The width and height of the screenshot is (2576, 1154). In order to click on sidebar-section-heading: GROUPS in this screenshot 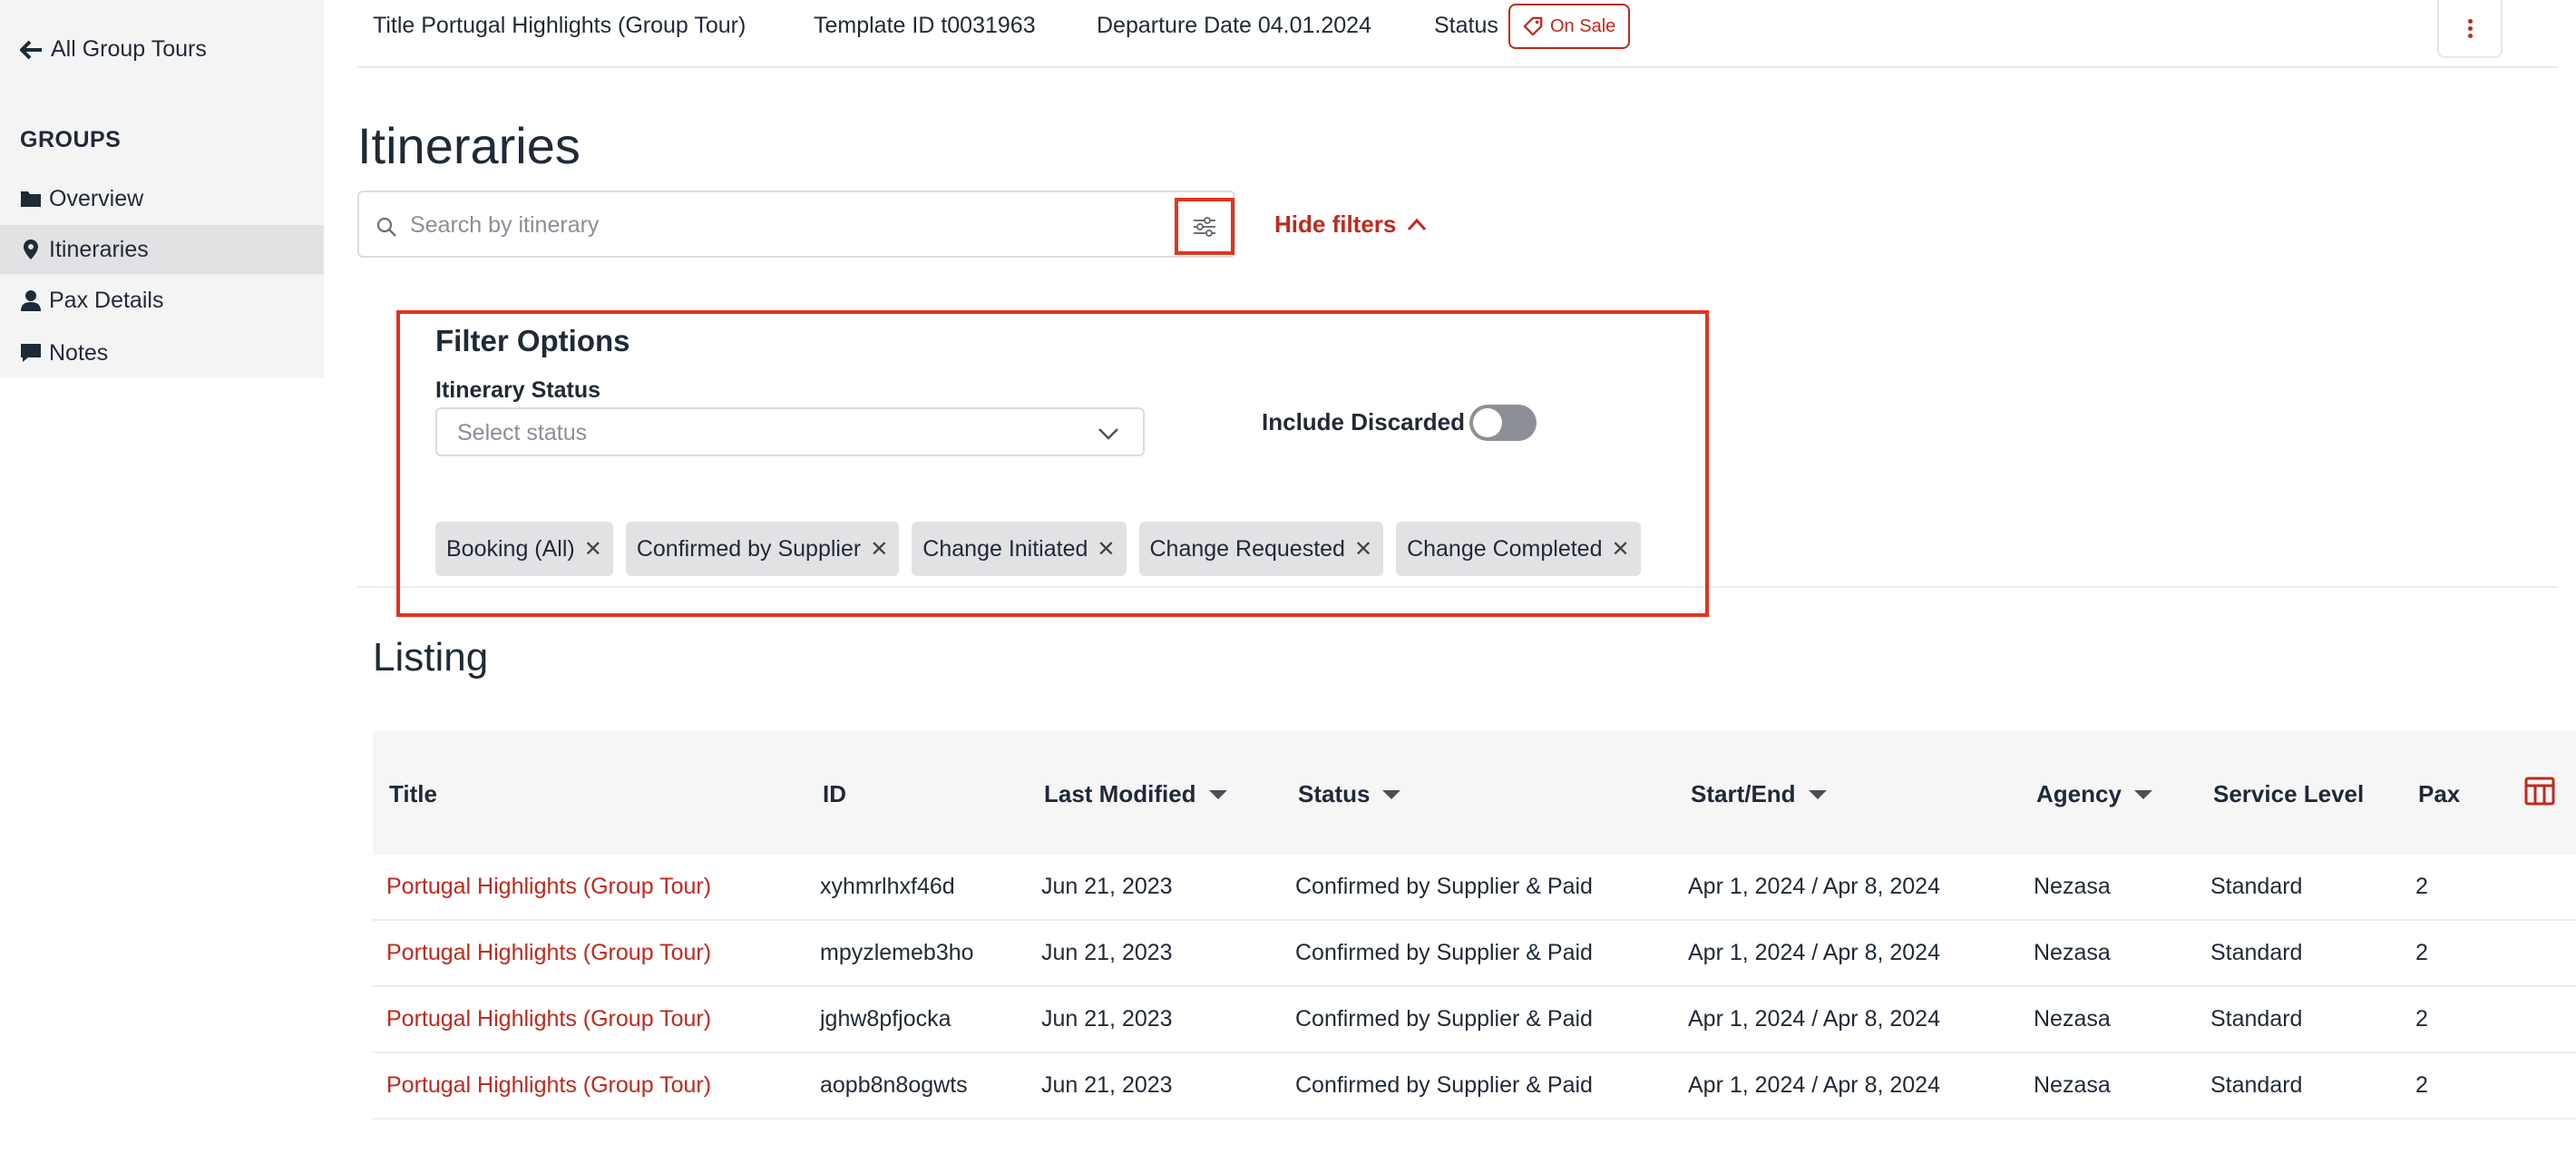, I will do `click(71, 139)`.